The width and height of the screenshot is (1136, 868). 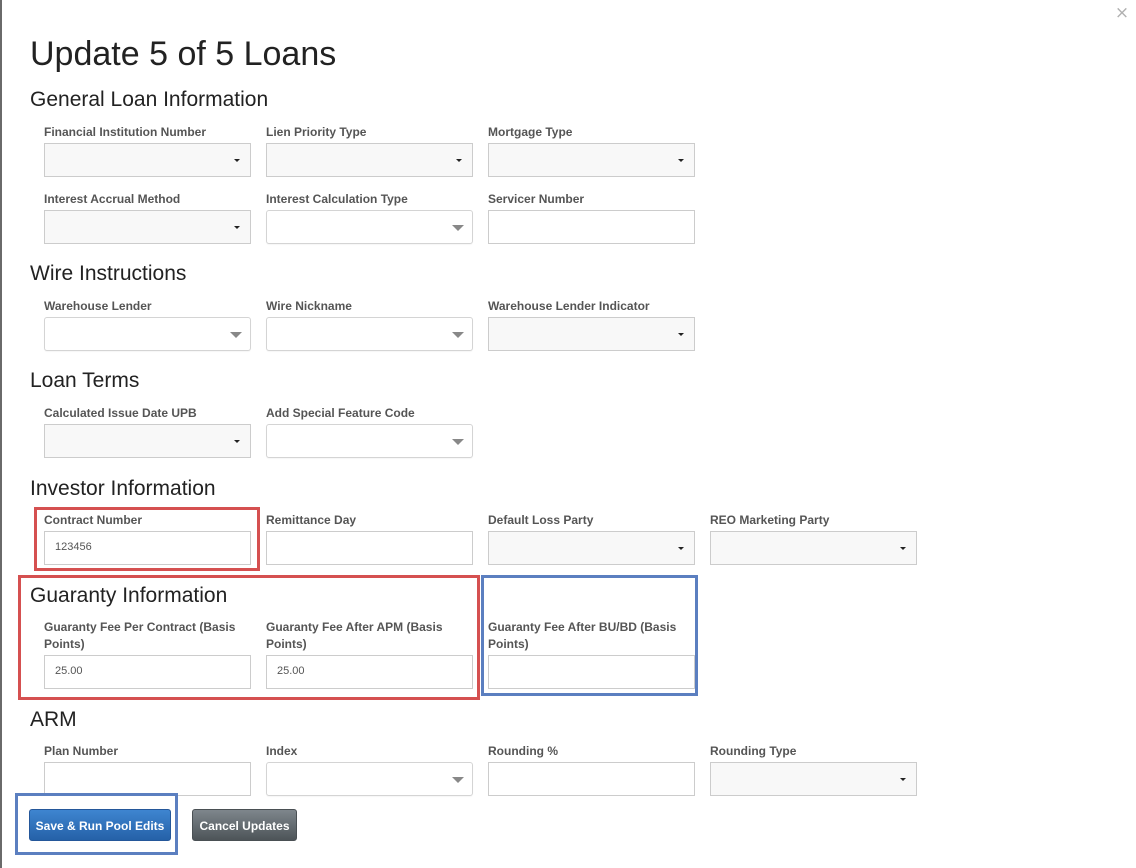 I want to click on remittance-day-input, so click(x=369, y=548).